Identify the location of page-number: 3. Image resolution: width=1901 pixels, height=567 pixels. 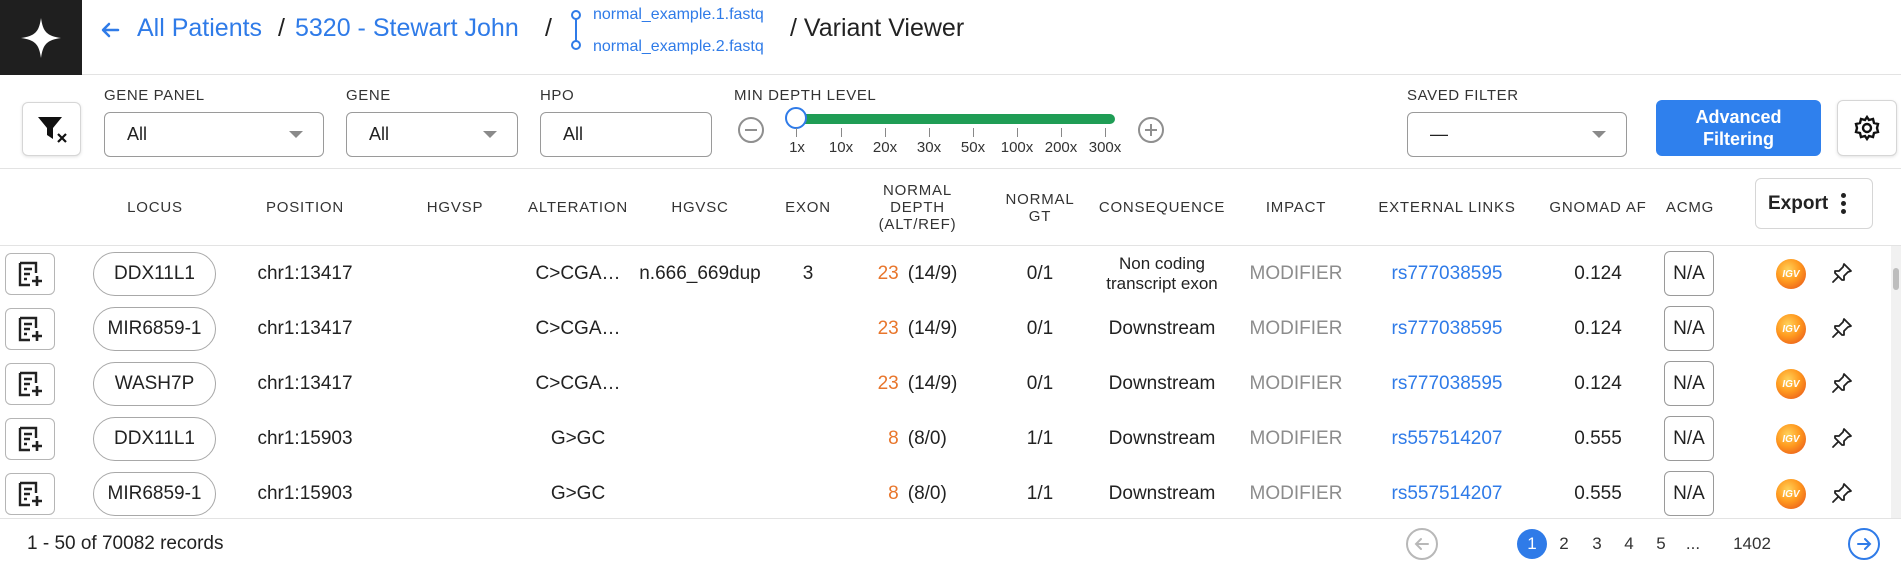
(1597, 544).